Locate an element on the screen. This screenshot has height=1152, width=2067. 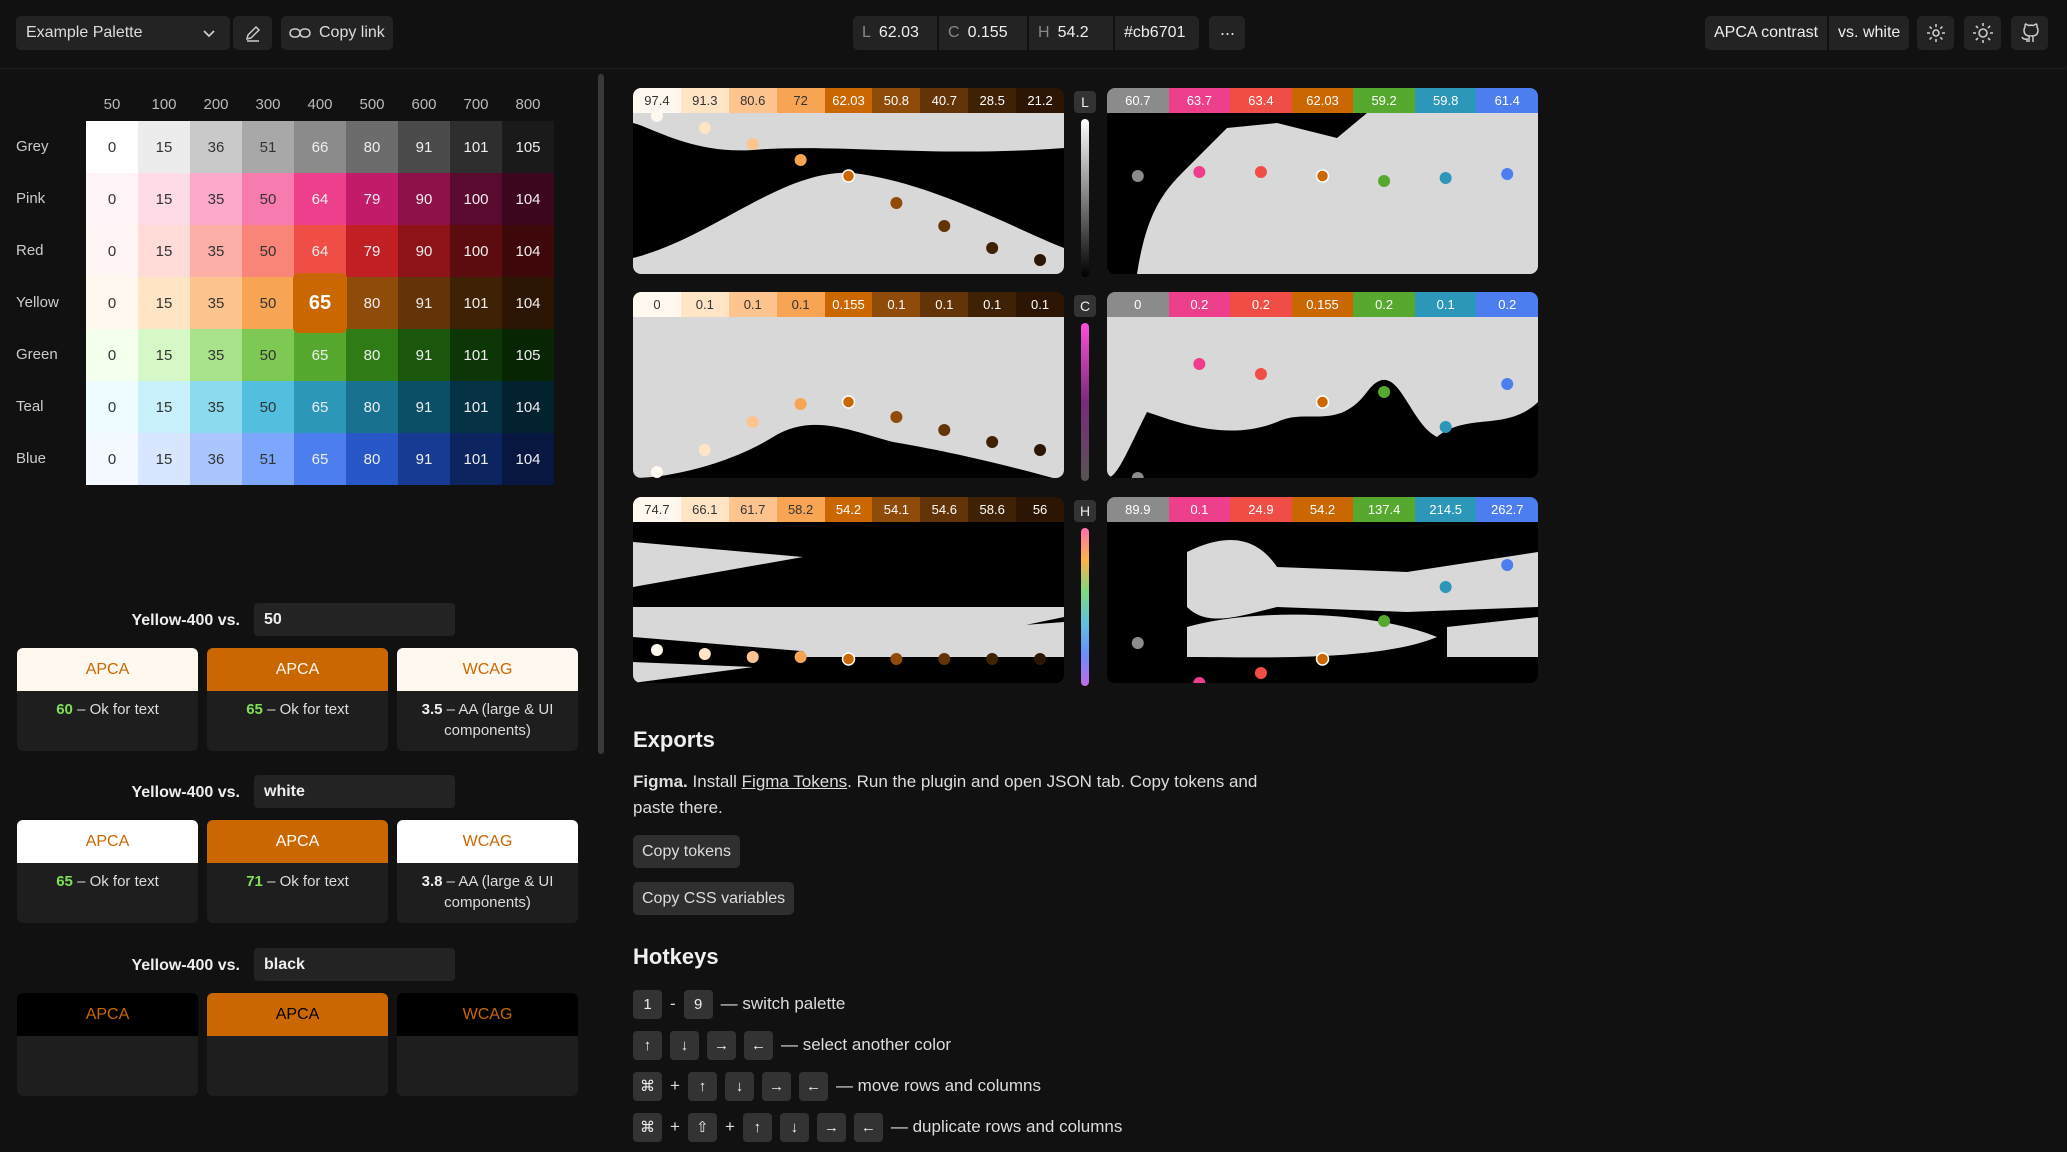
swatch-red-700: 100 is located at coordinates (476, 251).